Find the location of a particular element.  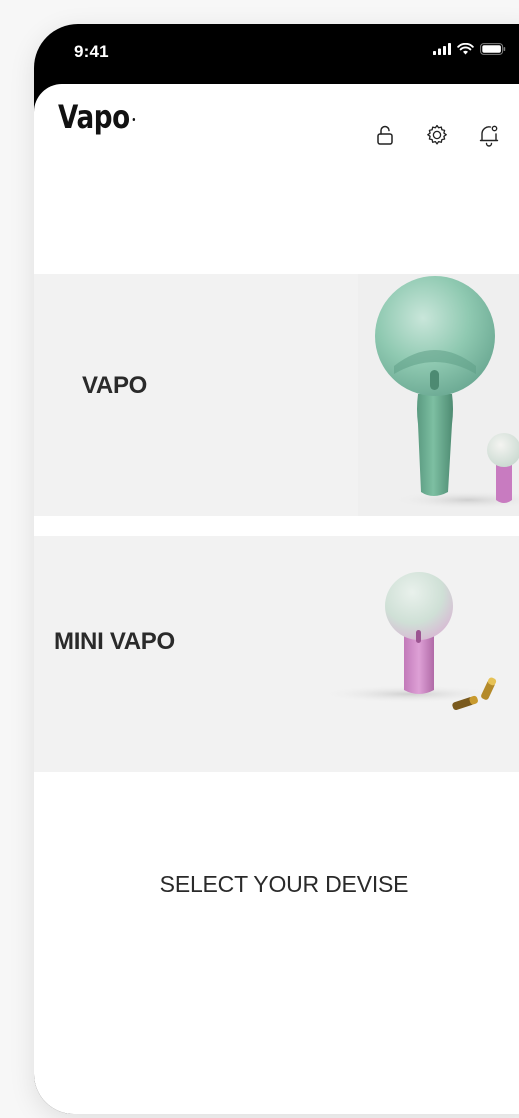

header-icons is located at coordinates (437, 135).